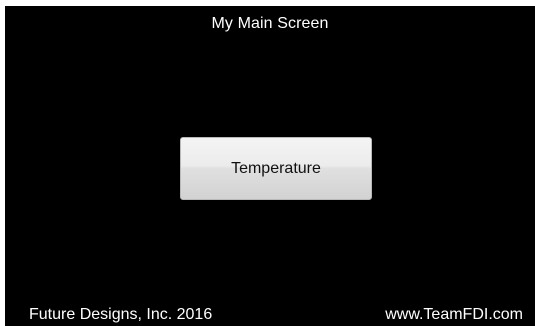 The image size is (535, 326). Describe the element at coordinates (121, 314) in the screenshot. I see `footer-company-text: Future Designs, Inc. 2016` at that location.